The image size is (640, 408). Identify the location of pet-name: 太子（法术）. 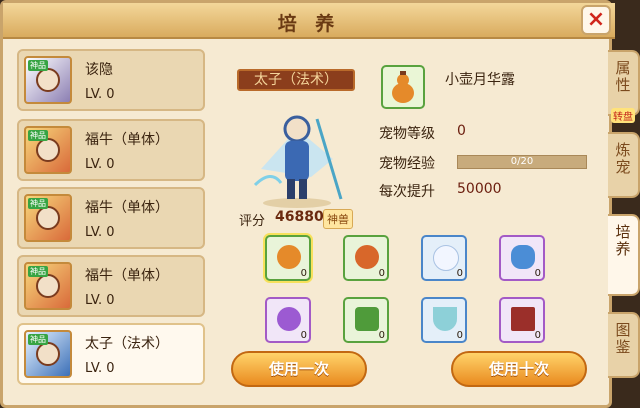
(127, 344).